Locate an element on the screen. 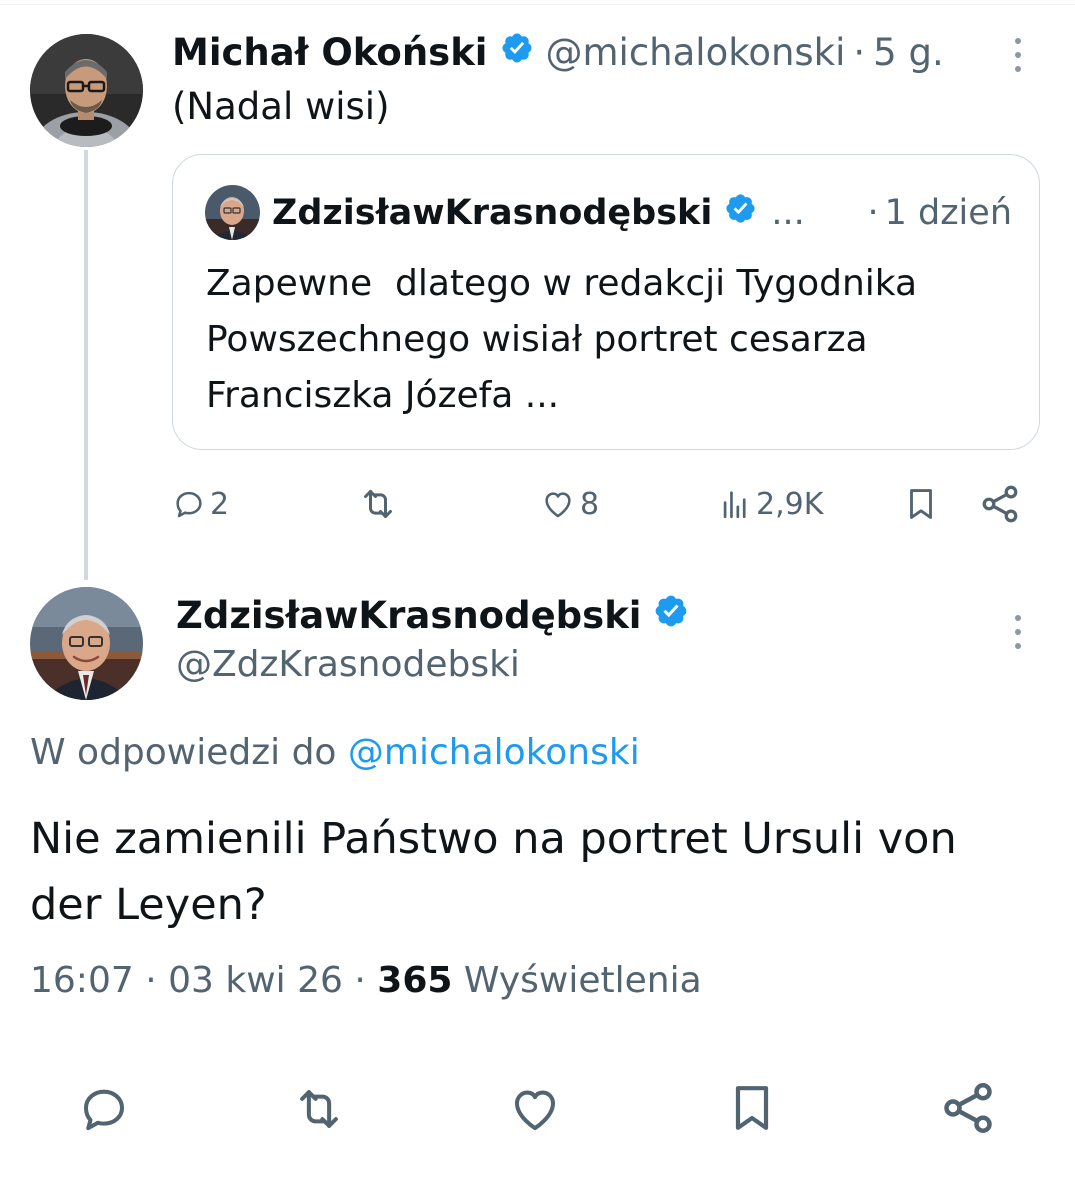 Image resolution: width=1075 pixels, height=1187 pixels. main-post-time: 16:07 is located at coordinates (82, 980).